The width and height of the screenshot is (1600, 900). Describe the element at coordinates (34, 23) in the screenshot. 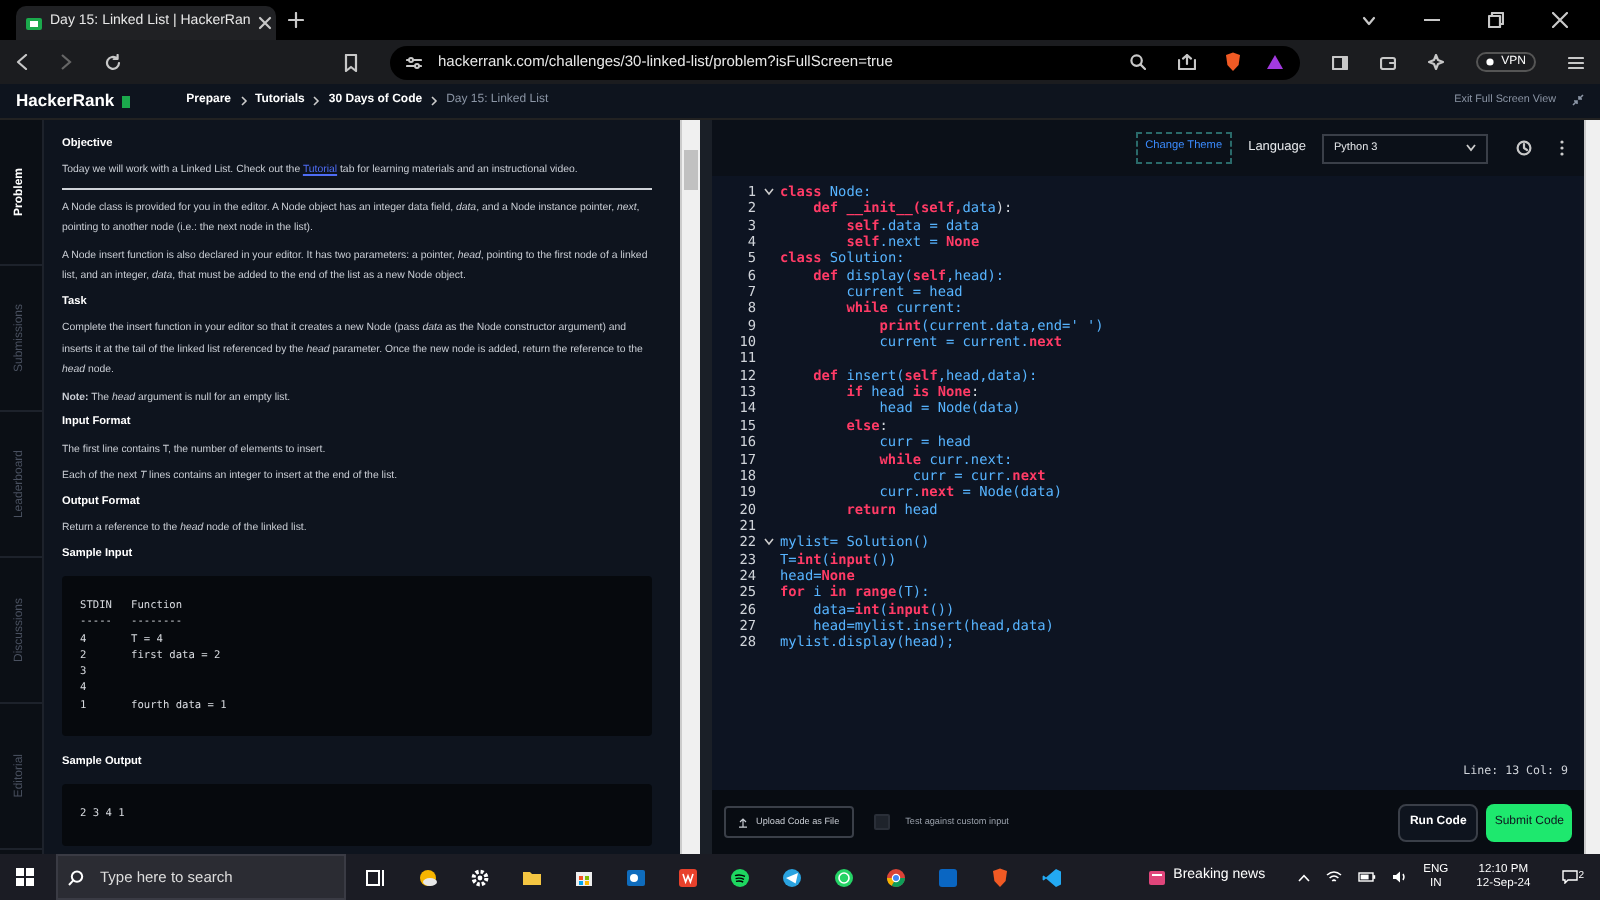

I see `hackerrank-favicon-icon` at that location.